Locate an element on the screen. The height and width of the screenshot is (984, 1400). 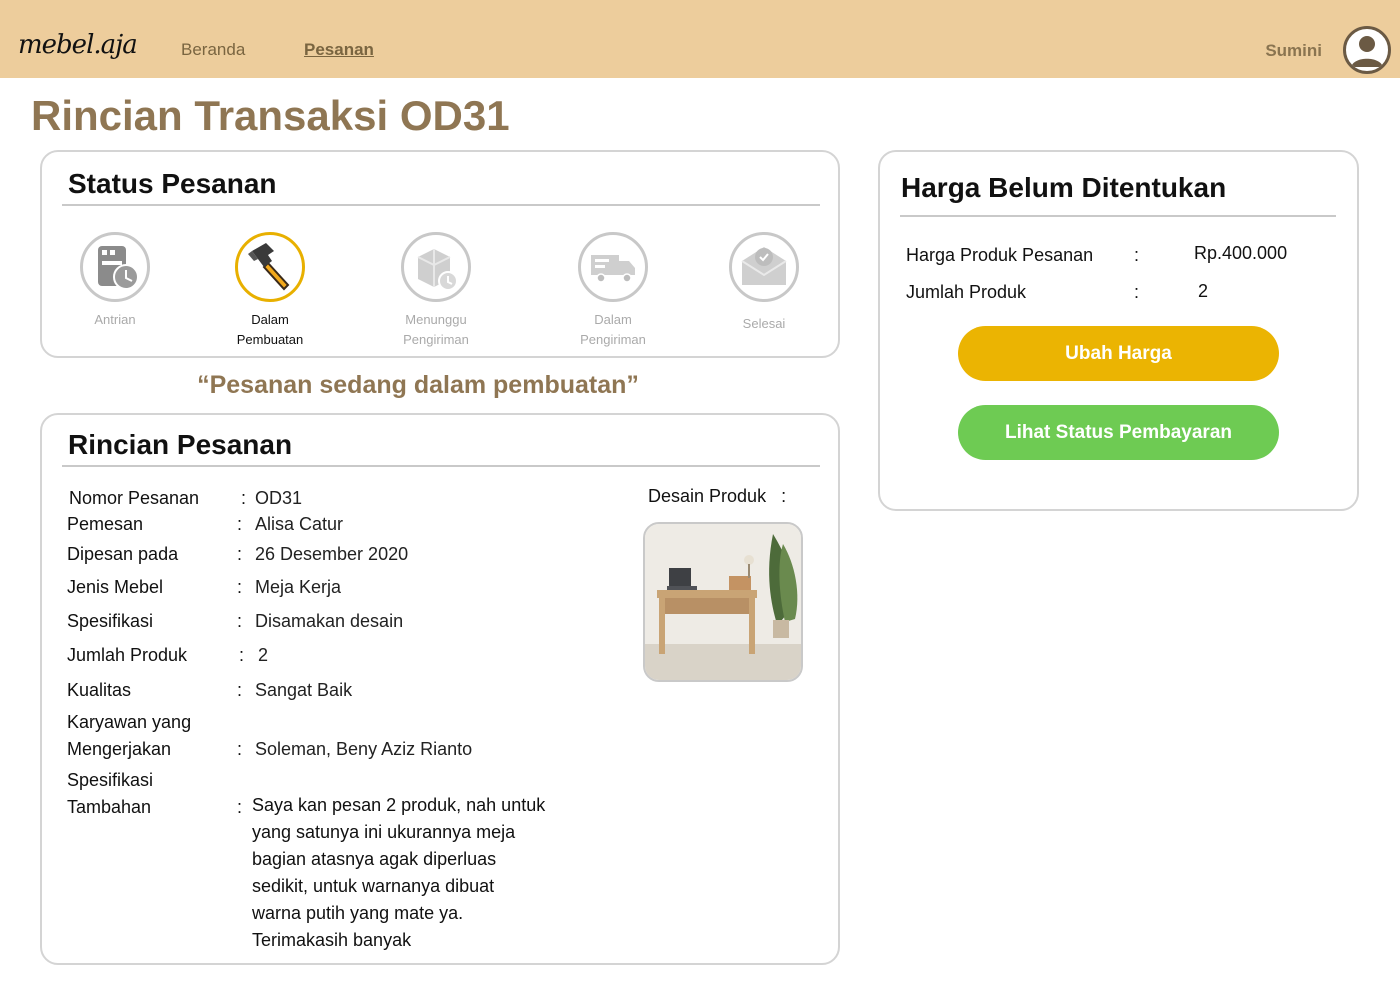
top-navbar: mebel.aja Beranda Pesanan Sumini is located at coordinates (700, 39).